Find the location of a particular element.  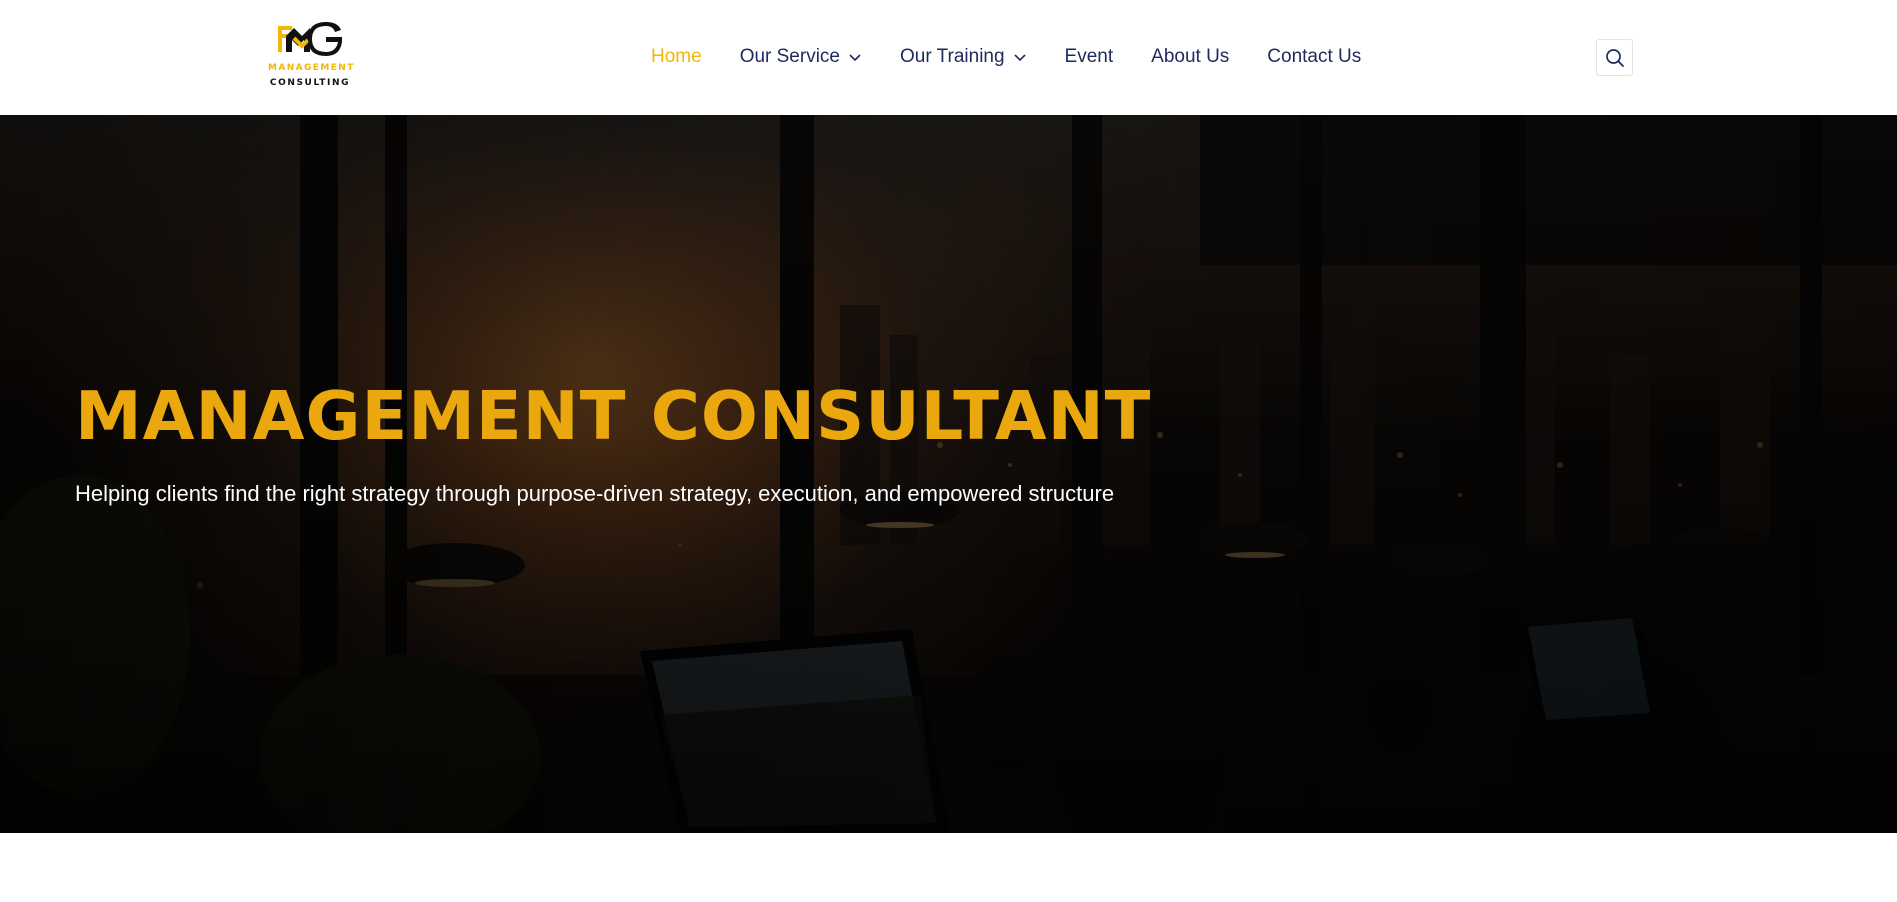

nav-item-home: Home is located at coordinates (676, 57).